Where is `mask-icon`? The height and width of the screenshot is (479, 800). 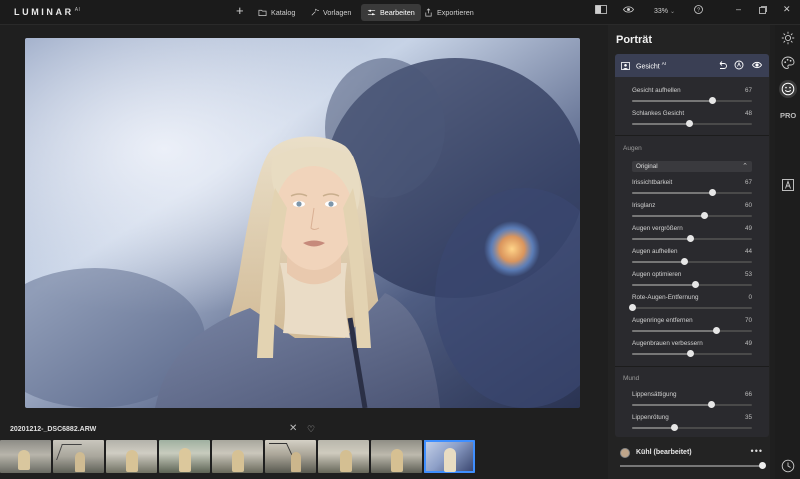
mask-icon is located at coordinates (739, 65).